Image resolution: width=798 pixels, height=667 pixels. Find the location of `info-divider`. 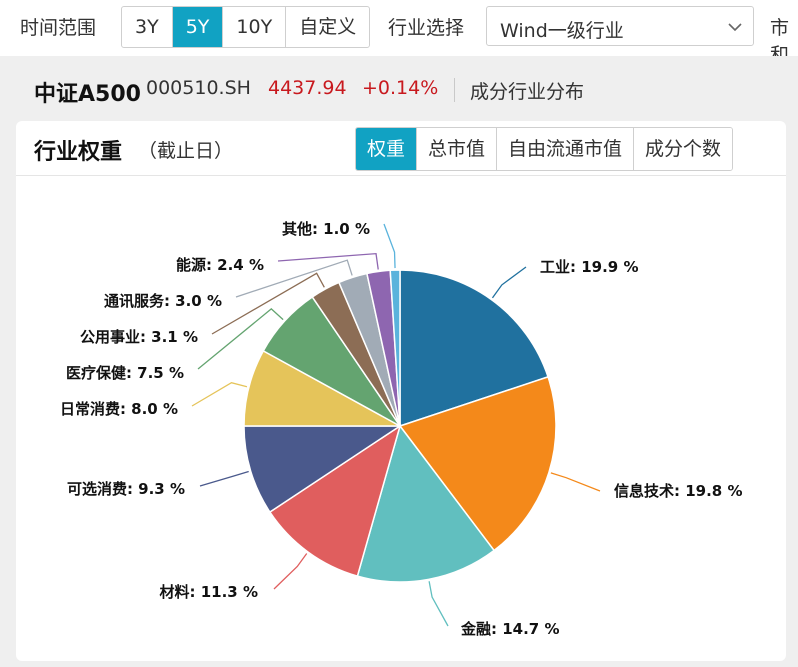

info-divider is located at coordinates (454, 90).